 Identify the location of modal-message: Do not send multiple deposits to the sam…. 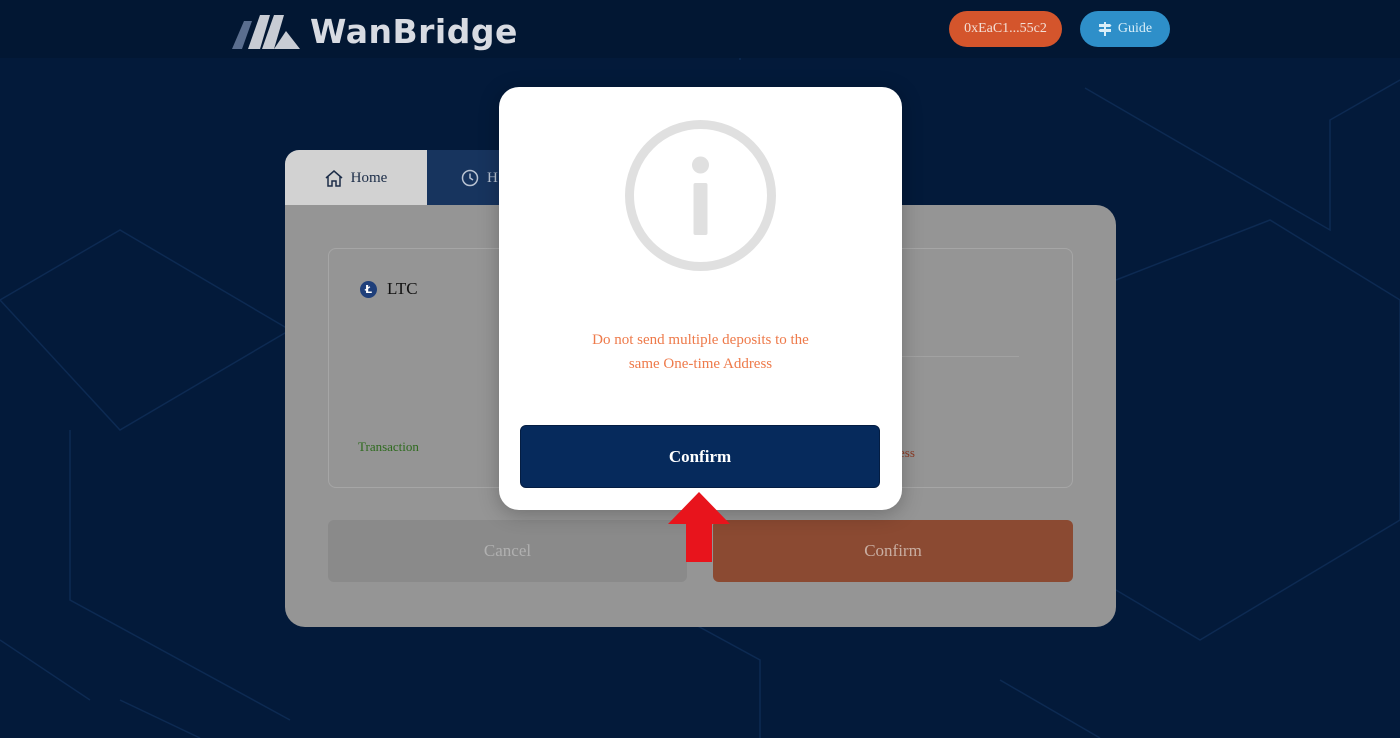
(700, 352).